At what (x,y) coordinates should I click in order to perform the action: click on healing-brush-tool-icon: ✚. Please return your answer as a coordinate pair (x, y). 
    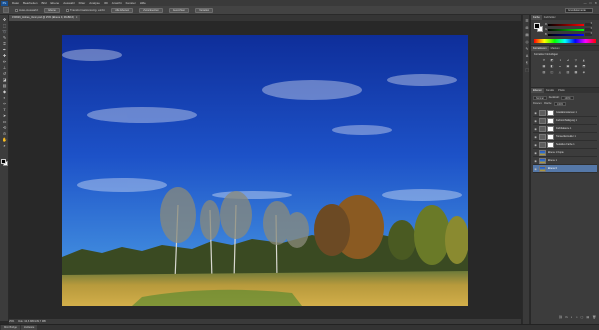
    Looking at the image, I should click on (4, 55).